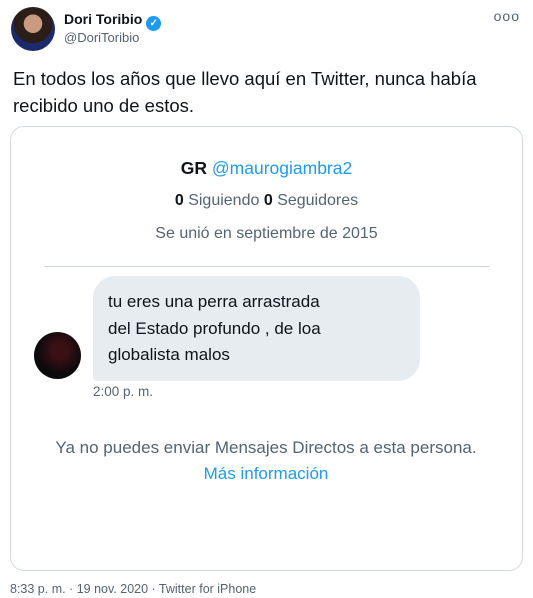  What do you see at coordinates (194, 168) in the screenshot?
I see `dm-profile-name: GR` at bounding box center [194, 168].